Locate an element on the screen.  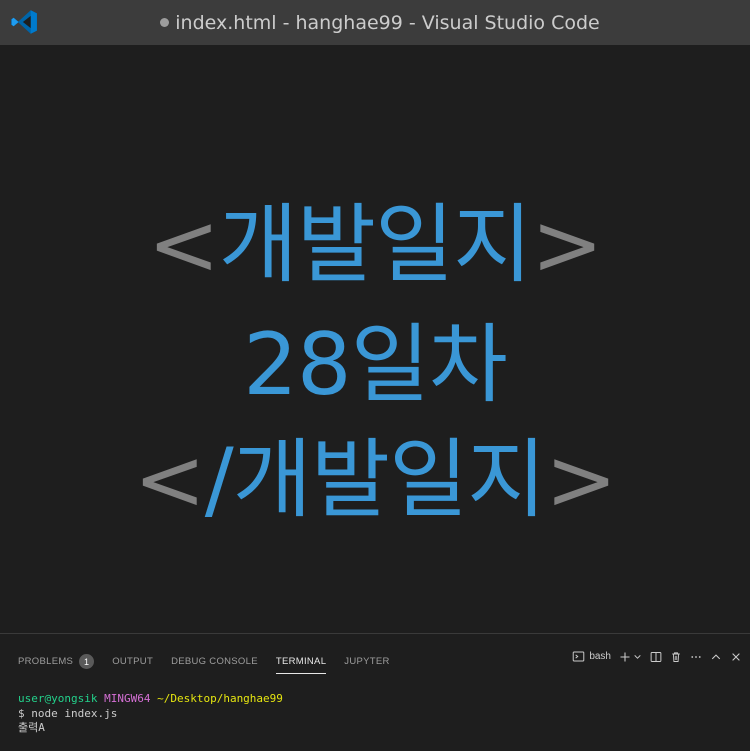
heading-text-1: 개발일지 is located at coordinates (375, 245).